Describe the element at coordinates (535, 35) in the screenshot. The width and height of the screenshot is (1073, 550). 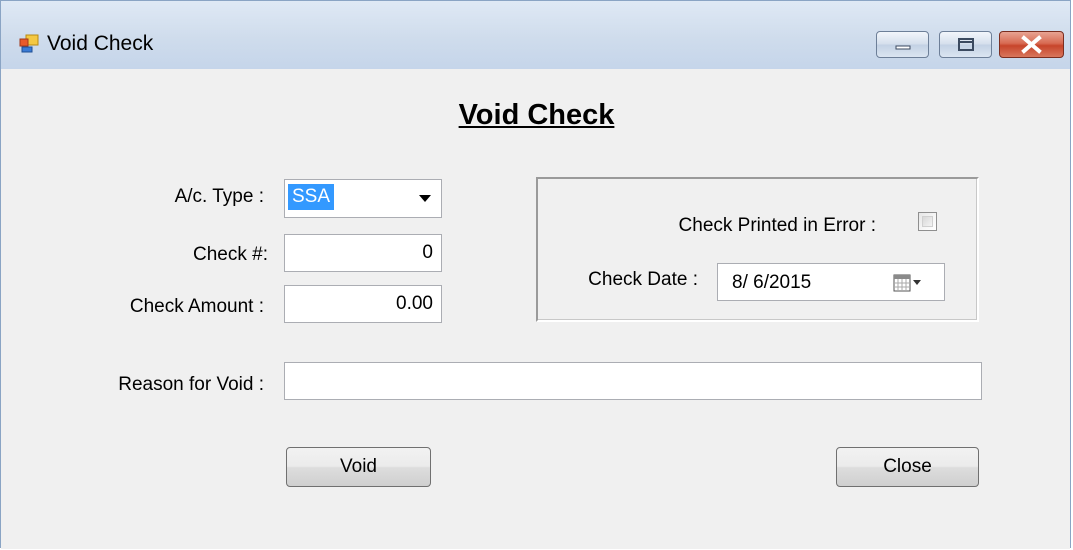
I see `title-bar: Void Check` at that location.